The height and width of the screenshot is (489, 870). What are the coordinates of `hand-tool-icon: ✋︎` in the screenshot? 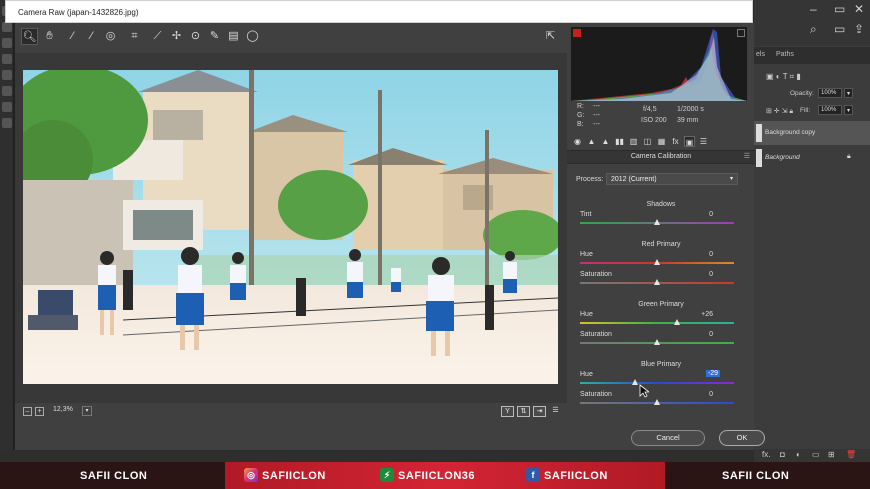 It's located at (49, 36).